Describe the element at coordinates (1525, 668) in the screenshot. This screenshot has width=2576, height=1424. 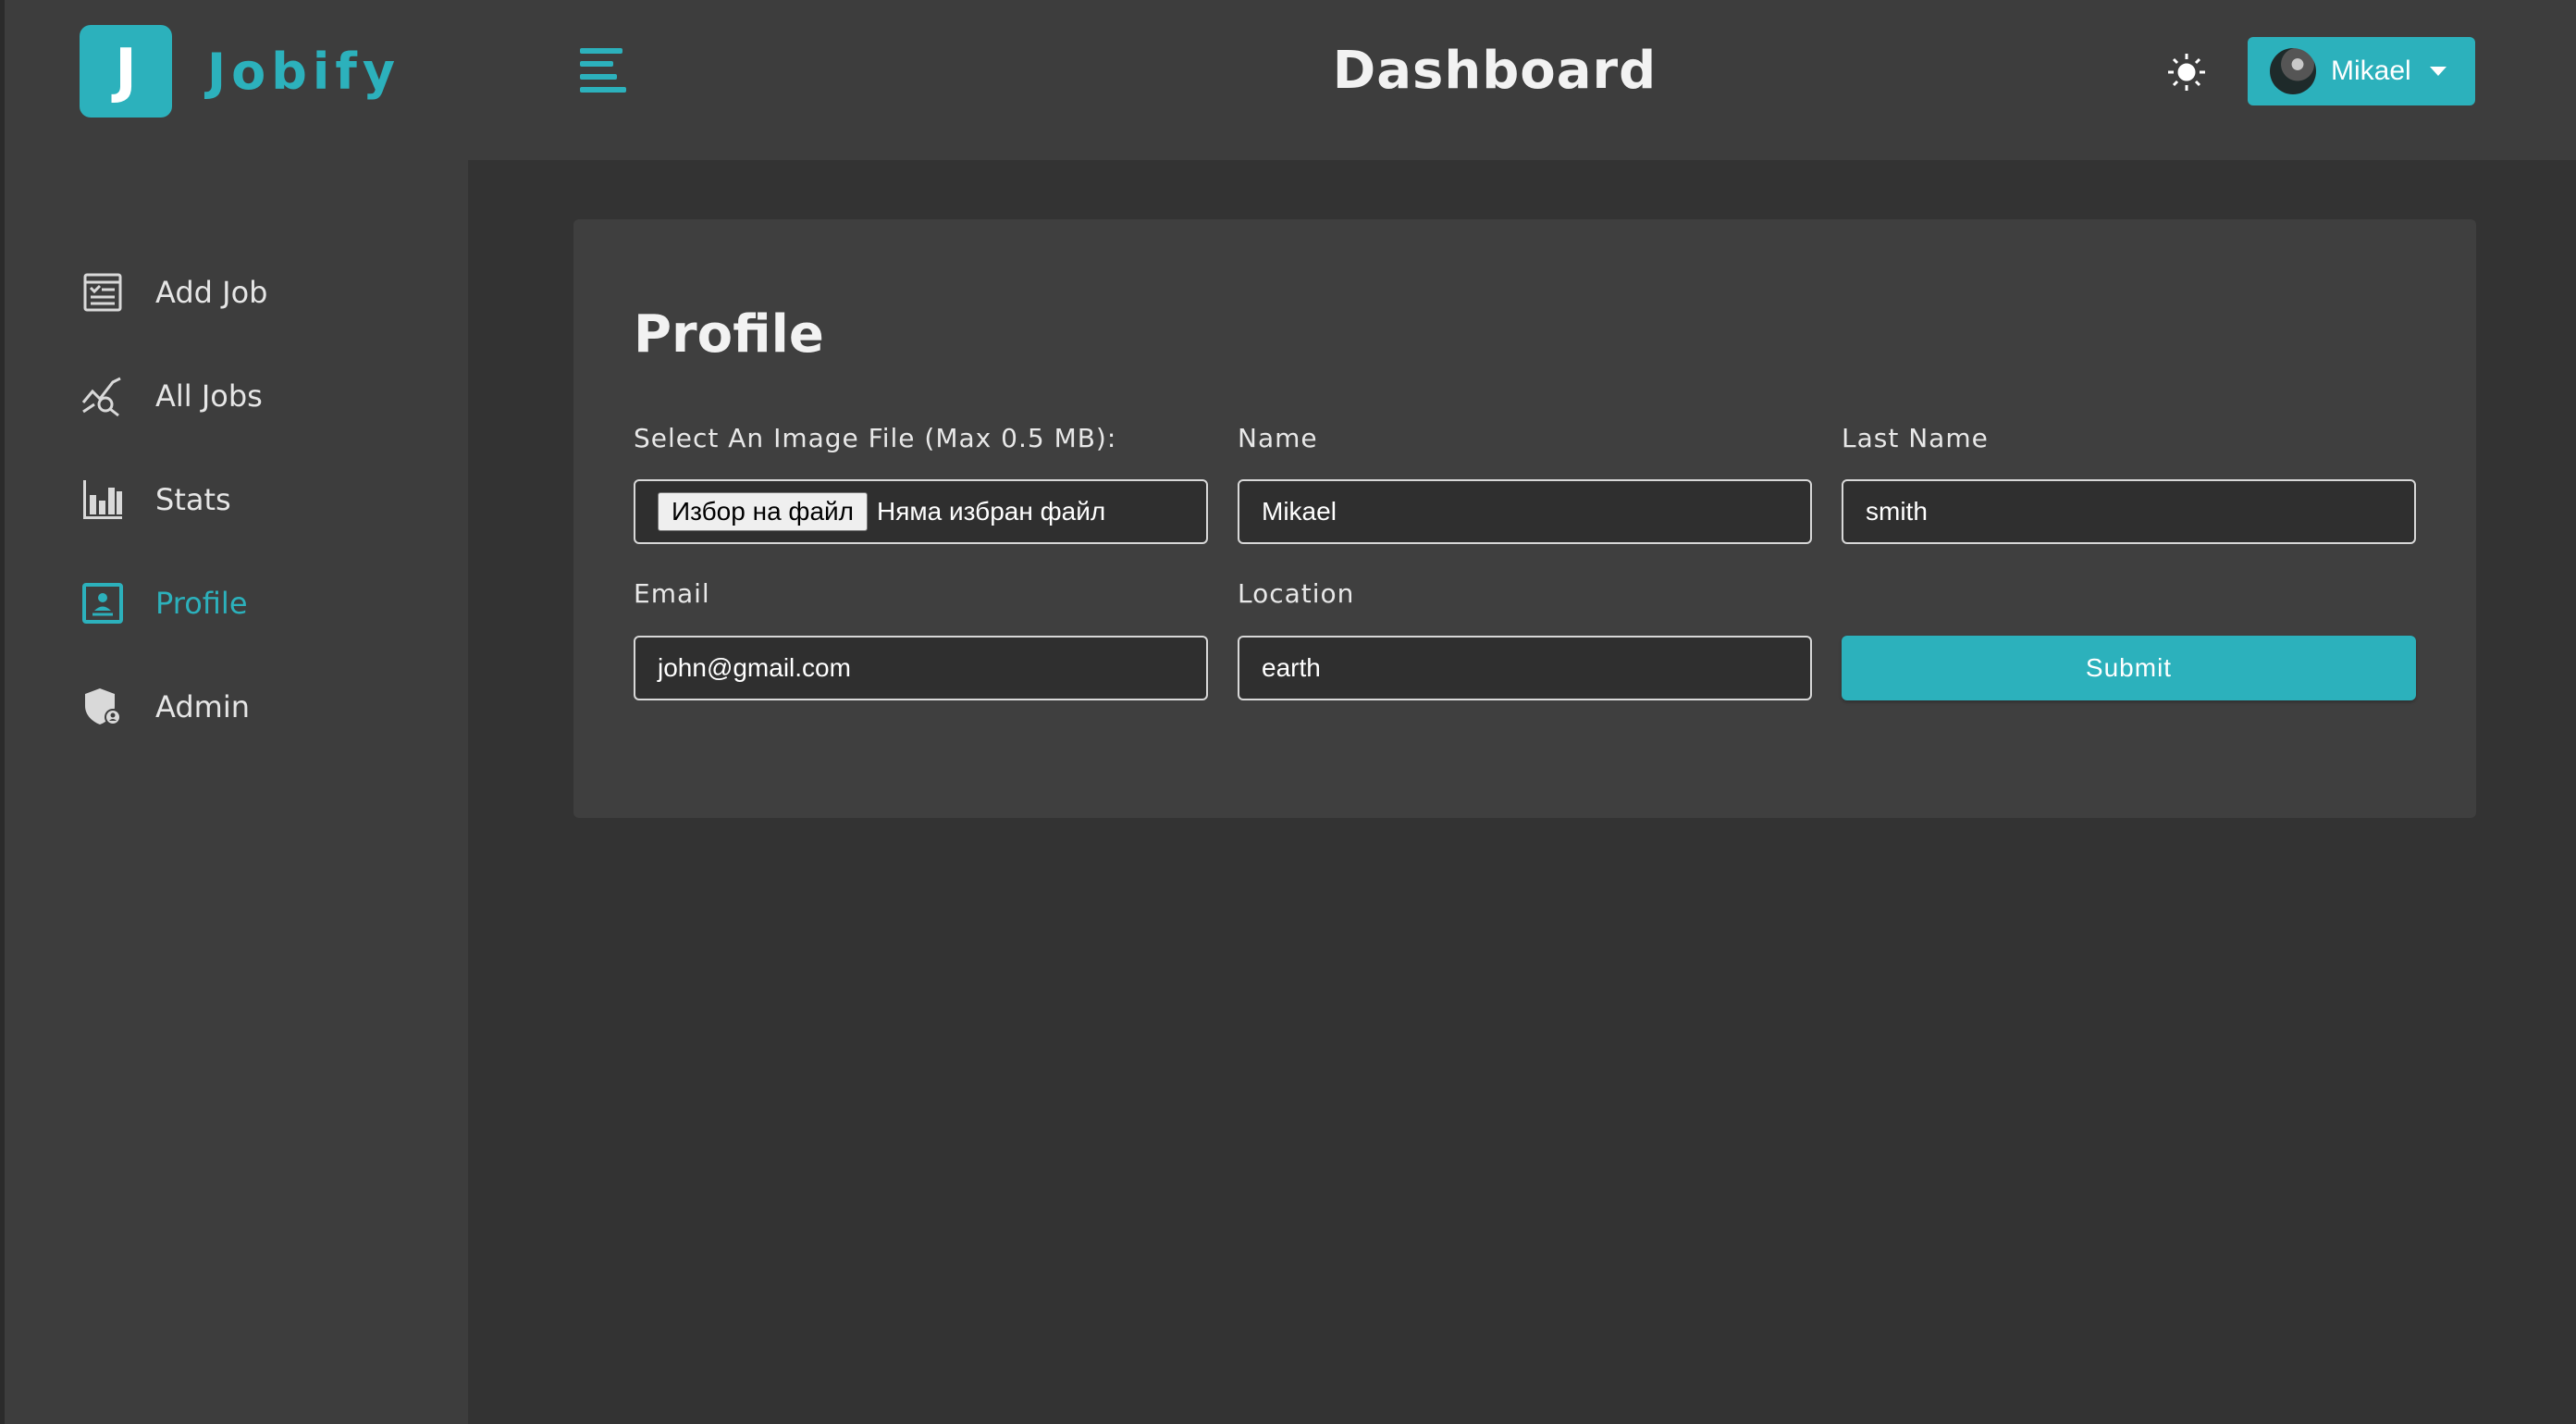
I see `location-field: earth` at that location.